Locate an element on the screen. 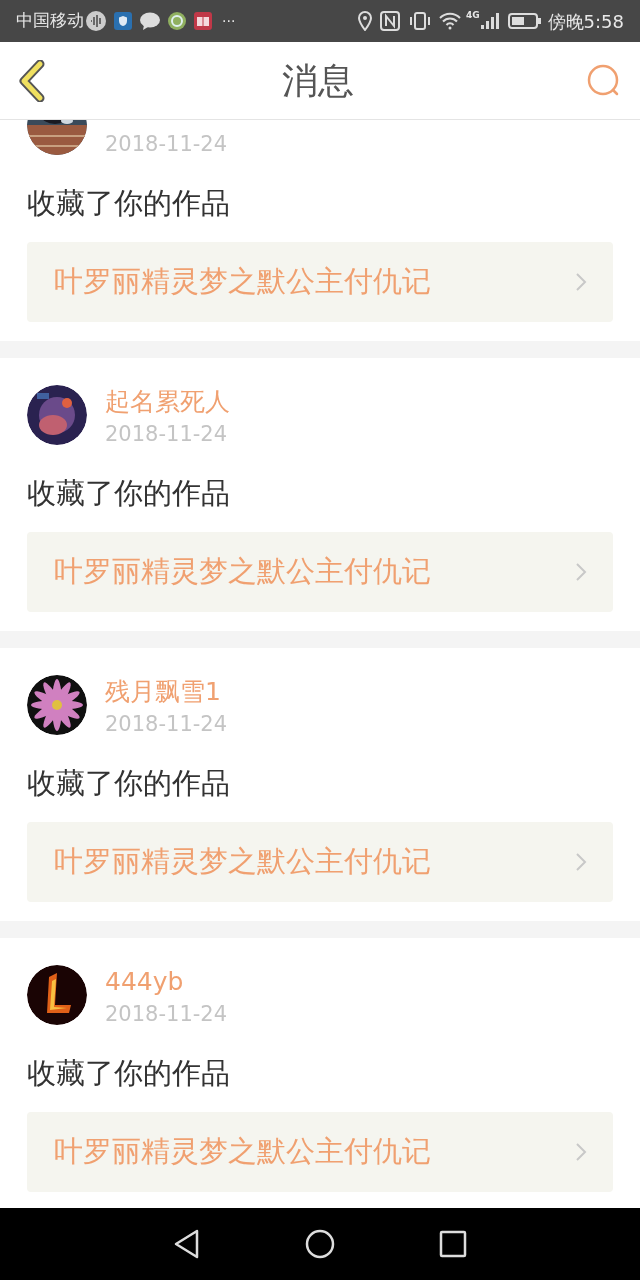 This screenshot has width=640, height=1280. user-name: 残月飘雪1 is located at coordinates (166, 692).